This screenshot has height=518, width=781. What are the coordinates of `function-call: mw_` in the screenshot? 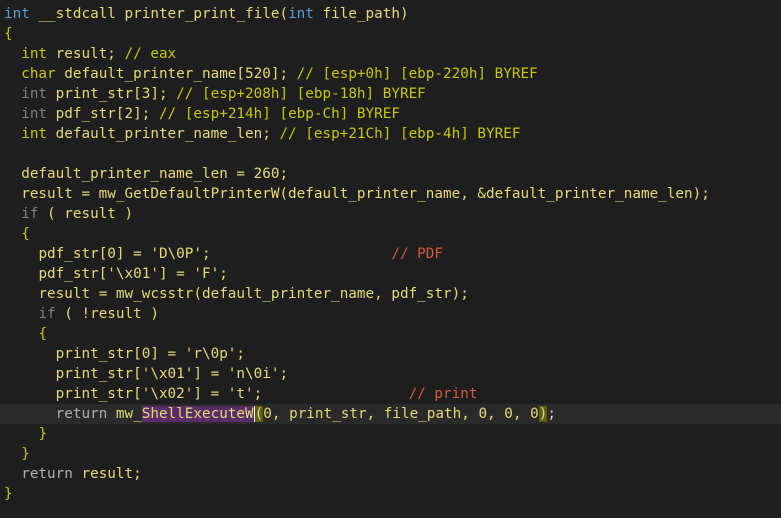 It's located at (124, 414).